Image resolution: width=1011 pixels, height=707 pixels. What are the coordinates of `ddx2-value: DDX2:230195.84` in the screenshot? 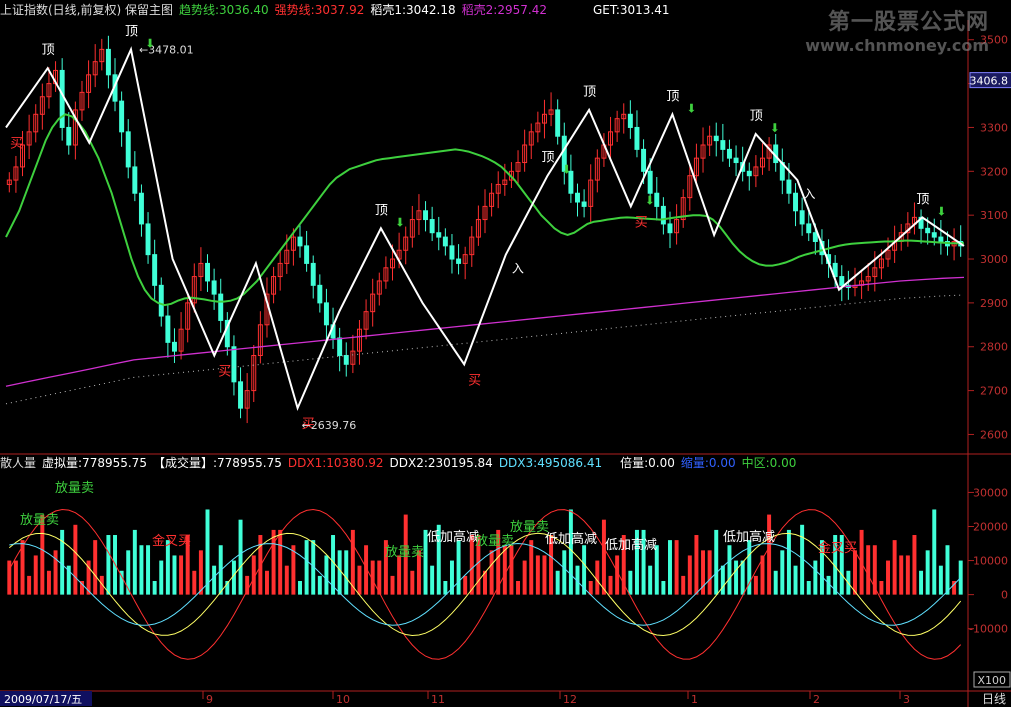 It's located at (441, 463).